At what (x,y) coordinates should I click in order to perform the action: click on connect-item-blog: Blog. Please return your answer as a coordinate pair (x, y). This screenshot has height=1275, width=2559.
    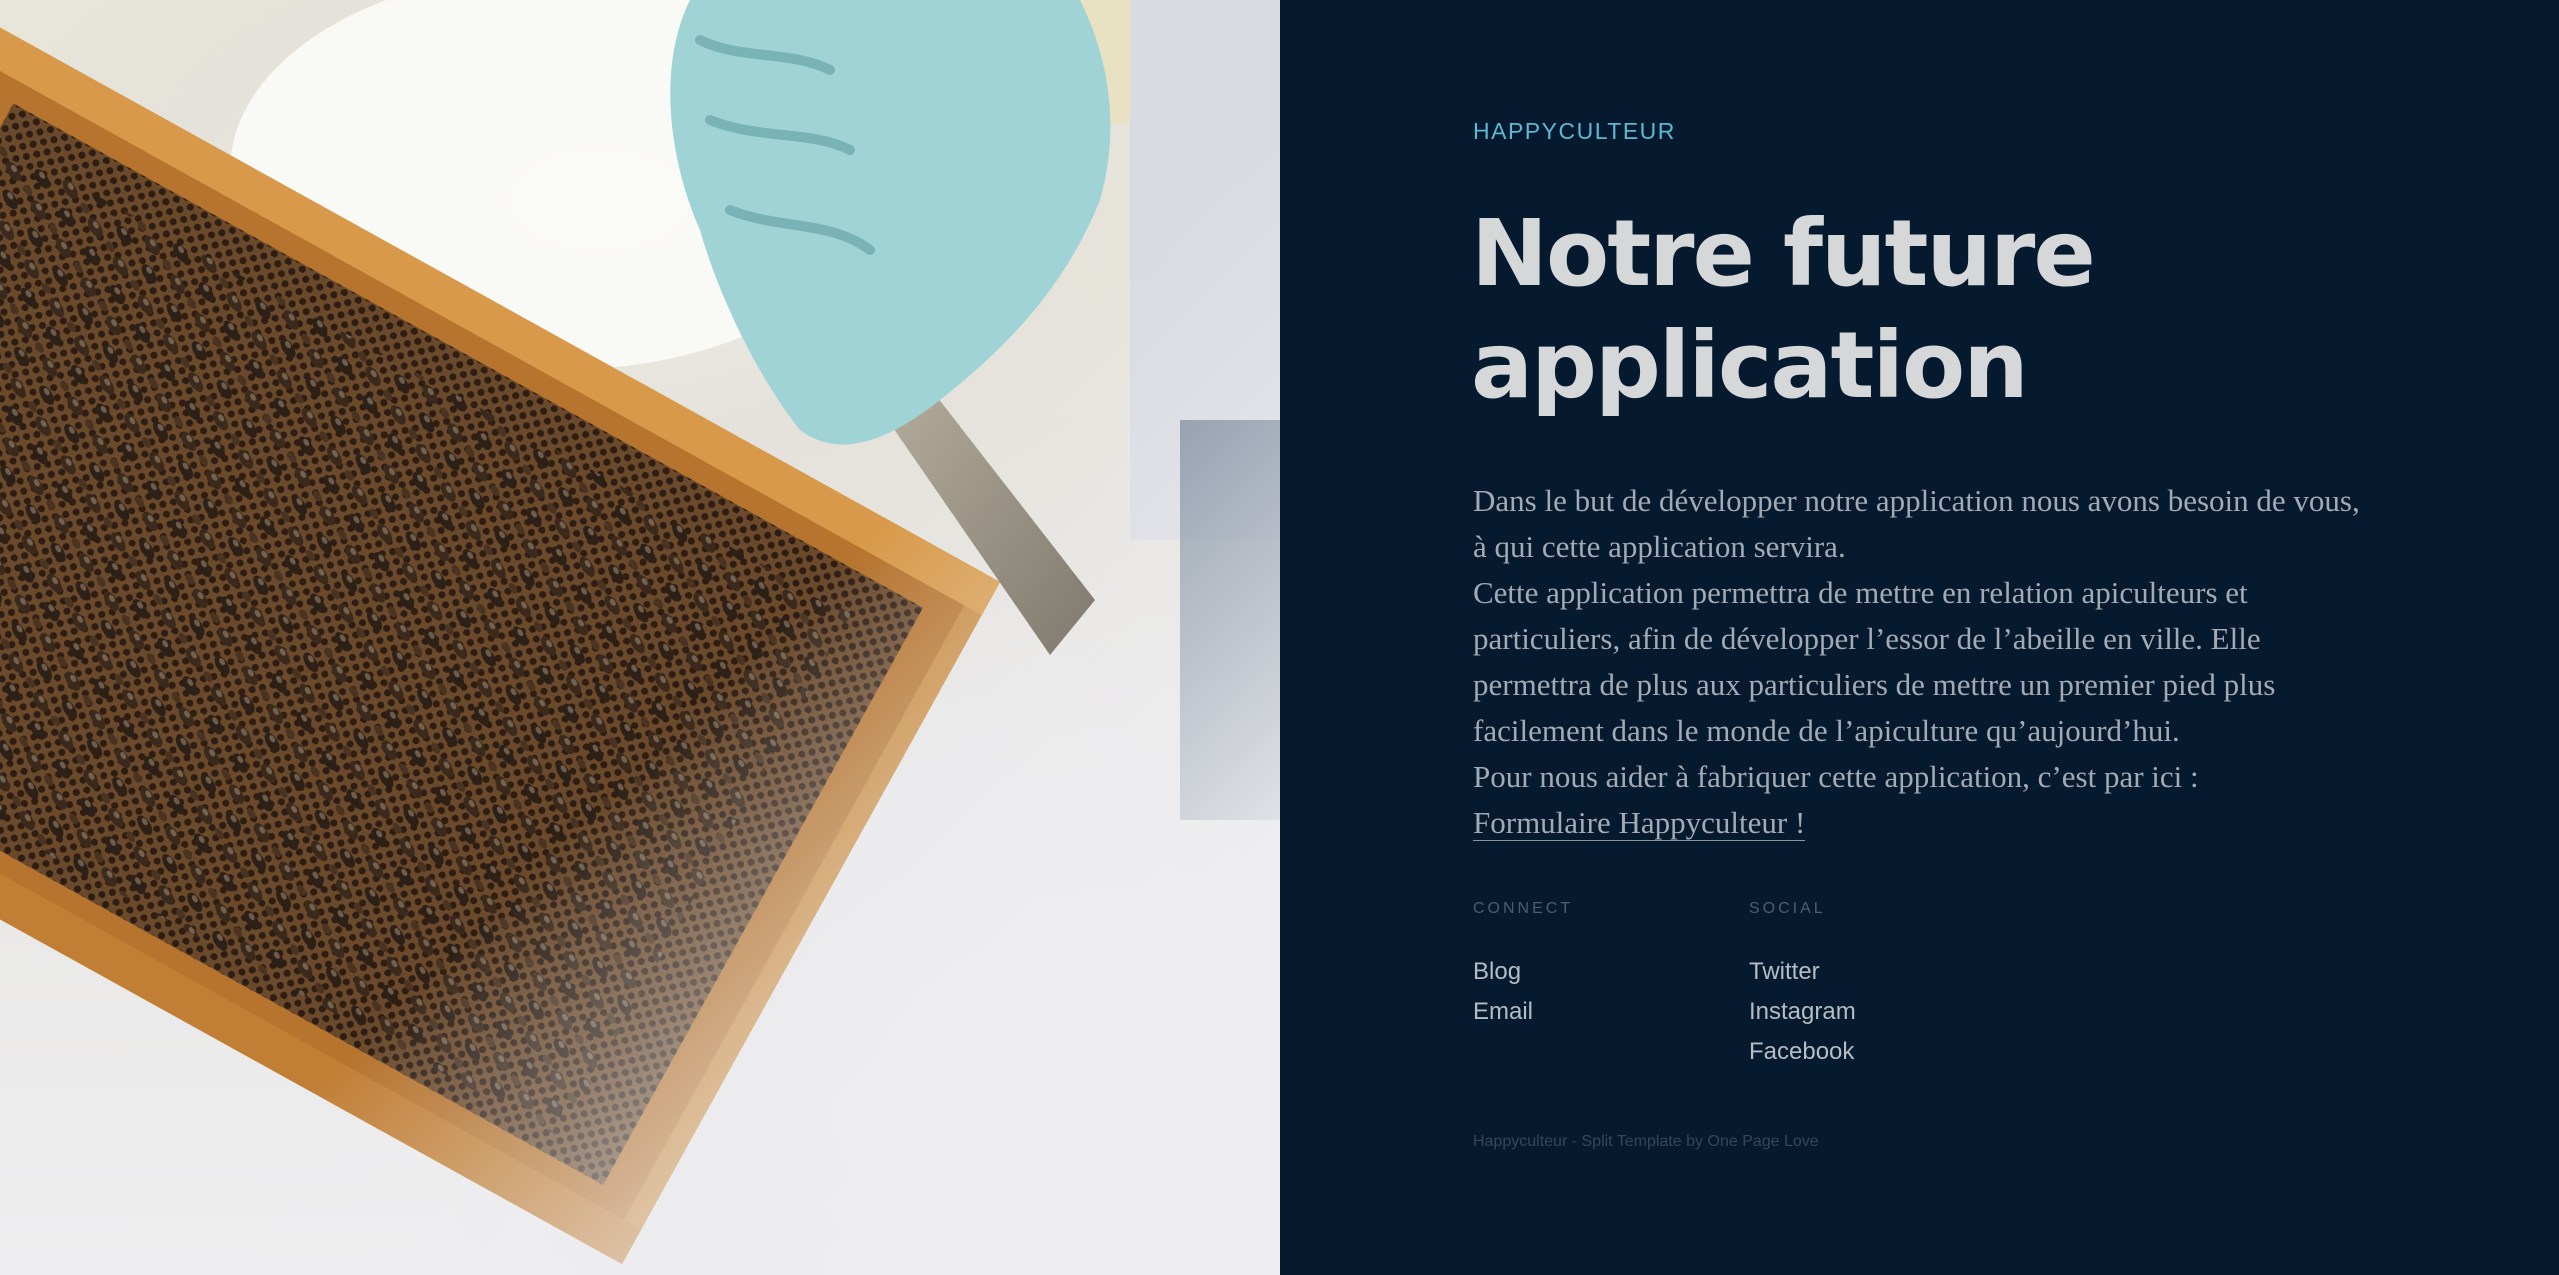
    Looking at the image, I should click on (1503, 972).